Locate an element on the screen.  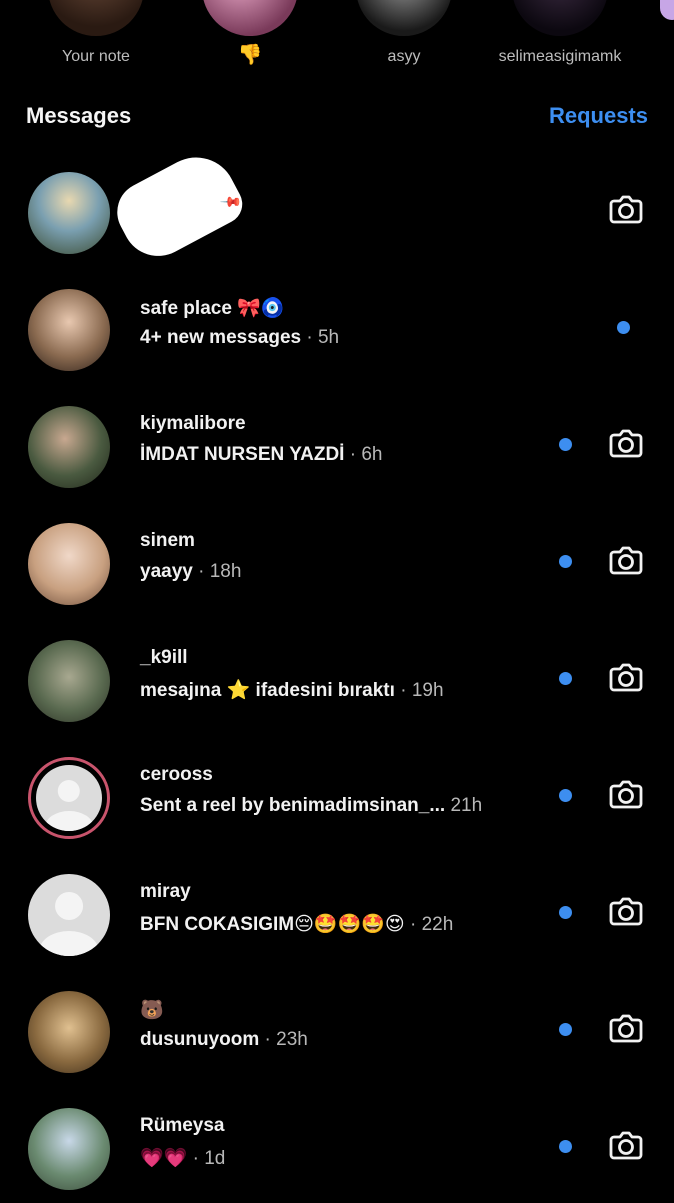
thread-row: miray BFN COKASIGIM😔🤩🤩🤩😍 · 22h is located at coordinates (337, 914).